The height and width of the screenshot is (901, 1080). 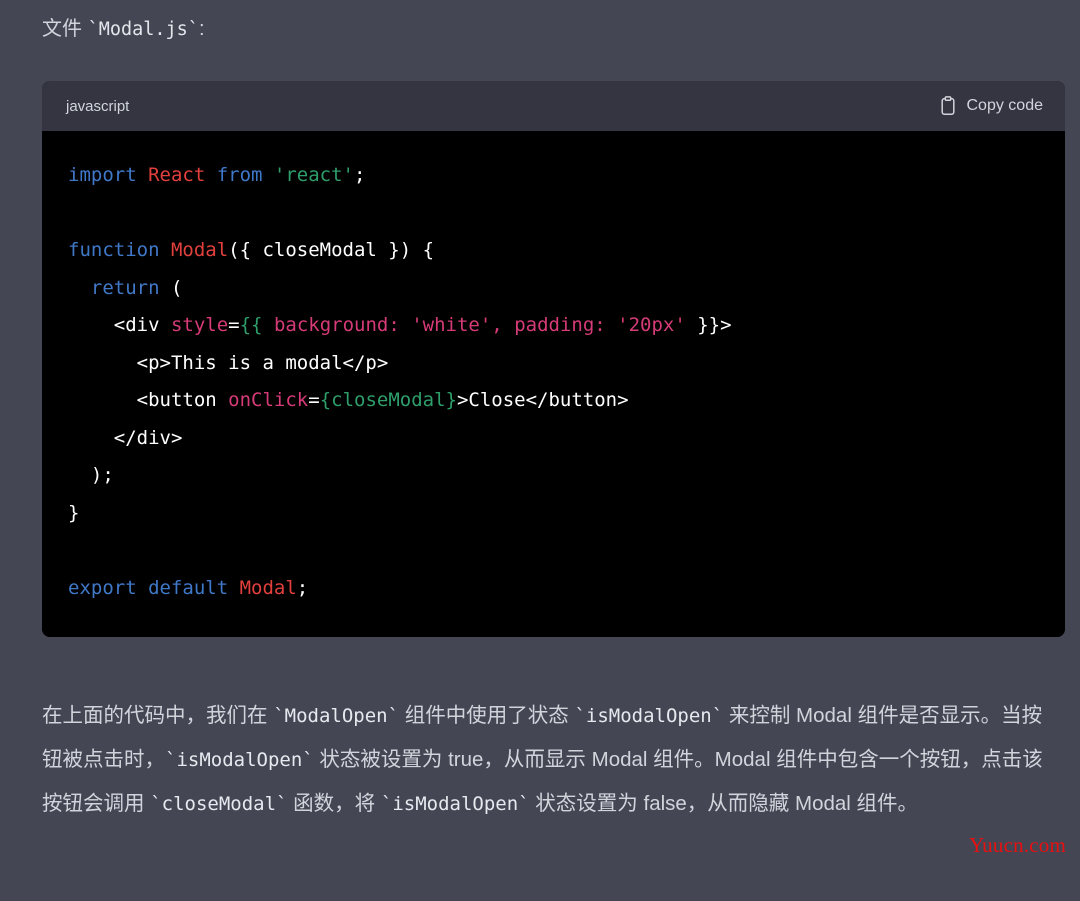 What do you see at coordinates (98, 106) in the screenshot?
I see `code-language-label: javascript` at bounding box center [98, 106].